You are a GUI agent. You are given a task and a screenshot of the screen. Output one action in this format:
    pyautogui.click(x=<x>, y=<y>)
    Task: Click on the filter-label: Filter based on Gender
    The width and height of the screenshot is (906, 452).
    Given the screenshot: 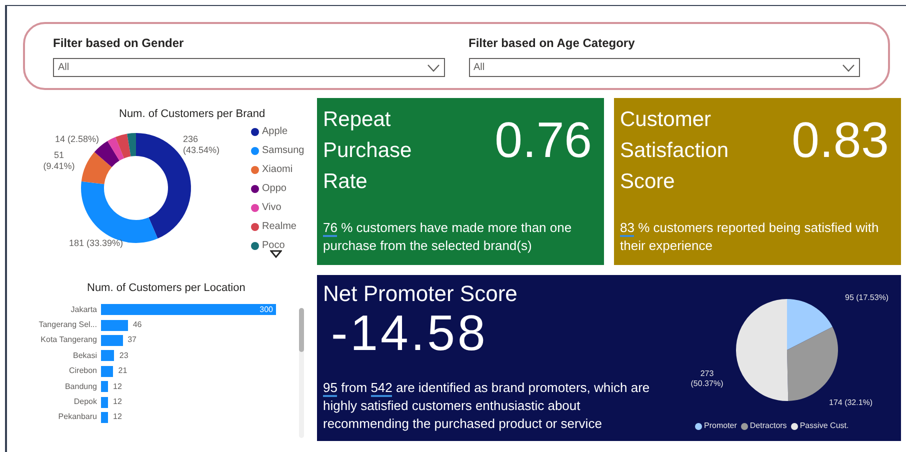 What is the action you would take?
    pyautogui.click(x=118, y=43)
    